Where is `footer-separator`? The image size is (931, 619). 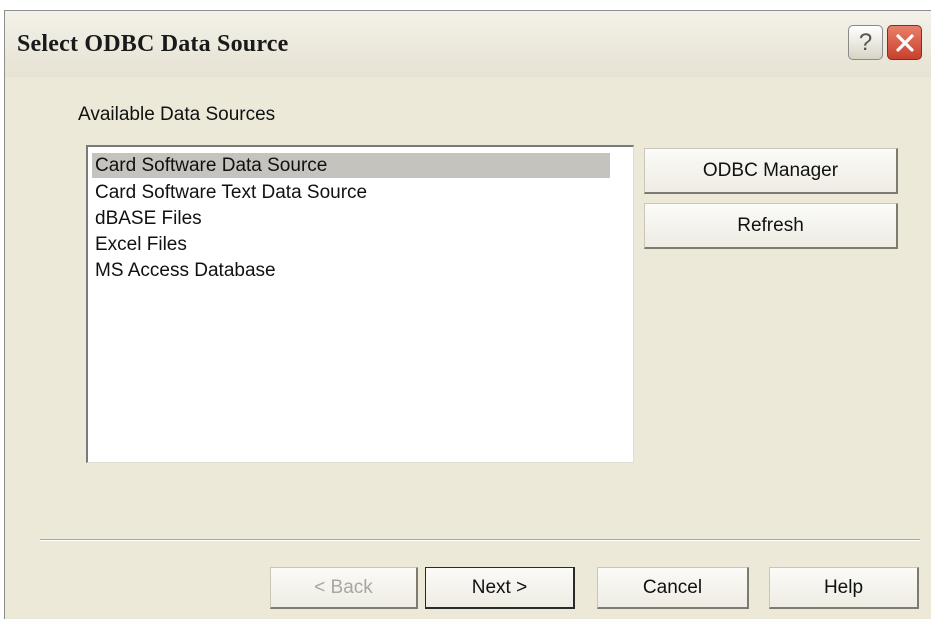
footer-separator is located at coordinates (480, 540).